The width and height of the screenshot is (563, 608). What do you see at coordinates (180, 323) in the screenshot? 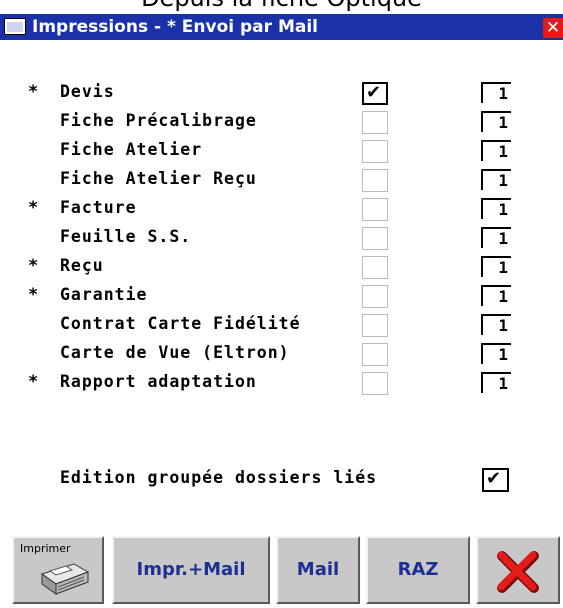
I see `option-label: Contrat Carte Fidélité` at bounding box center [180, 323].